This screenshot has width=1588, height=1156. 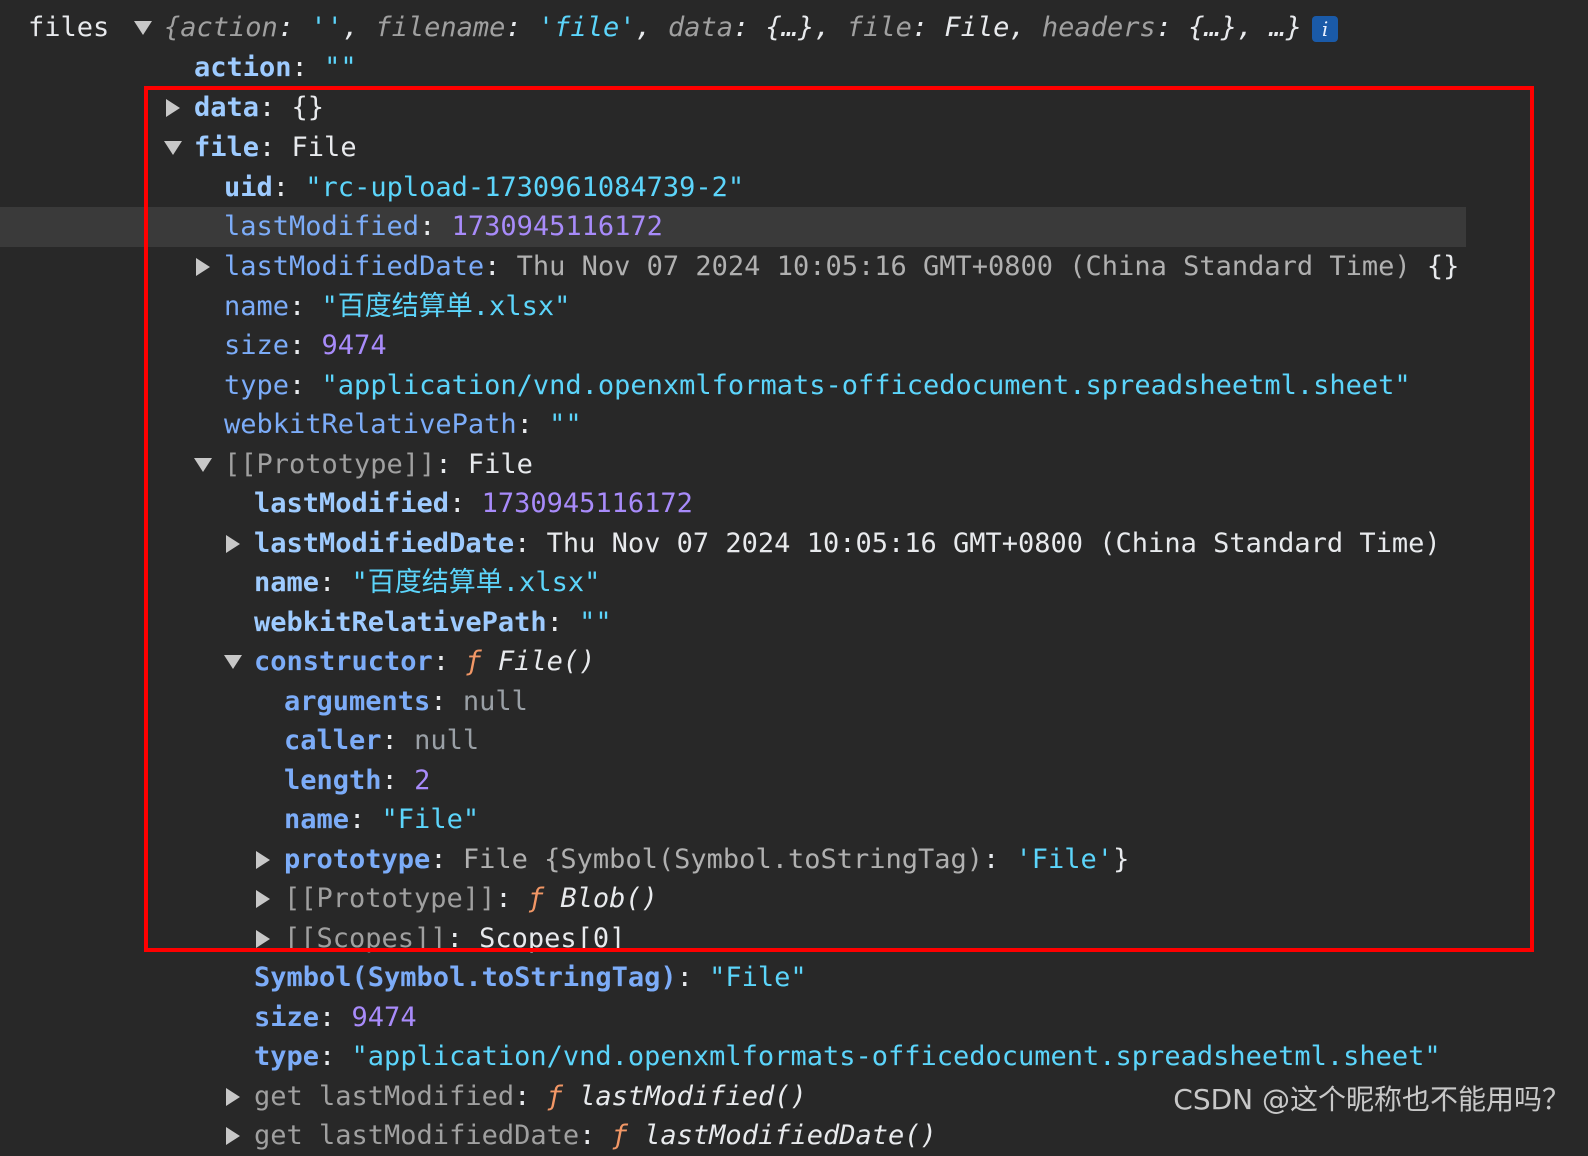 What do you see at coordinates (333, 740) in the screenshot?
I see `prop-key: caller` at bounding box center [333, 740].